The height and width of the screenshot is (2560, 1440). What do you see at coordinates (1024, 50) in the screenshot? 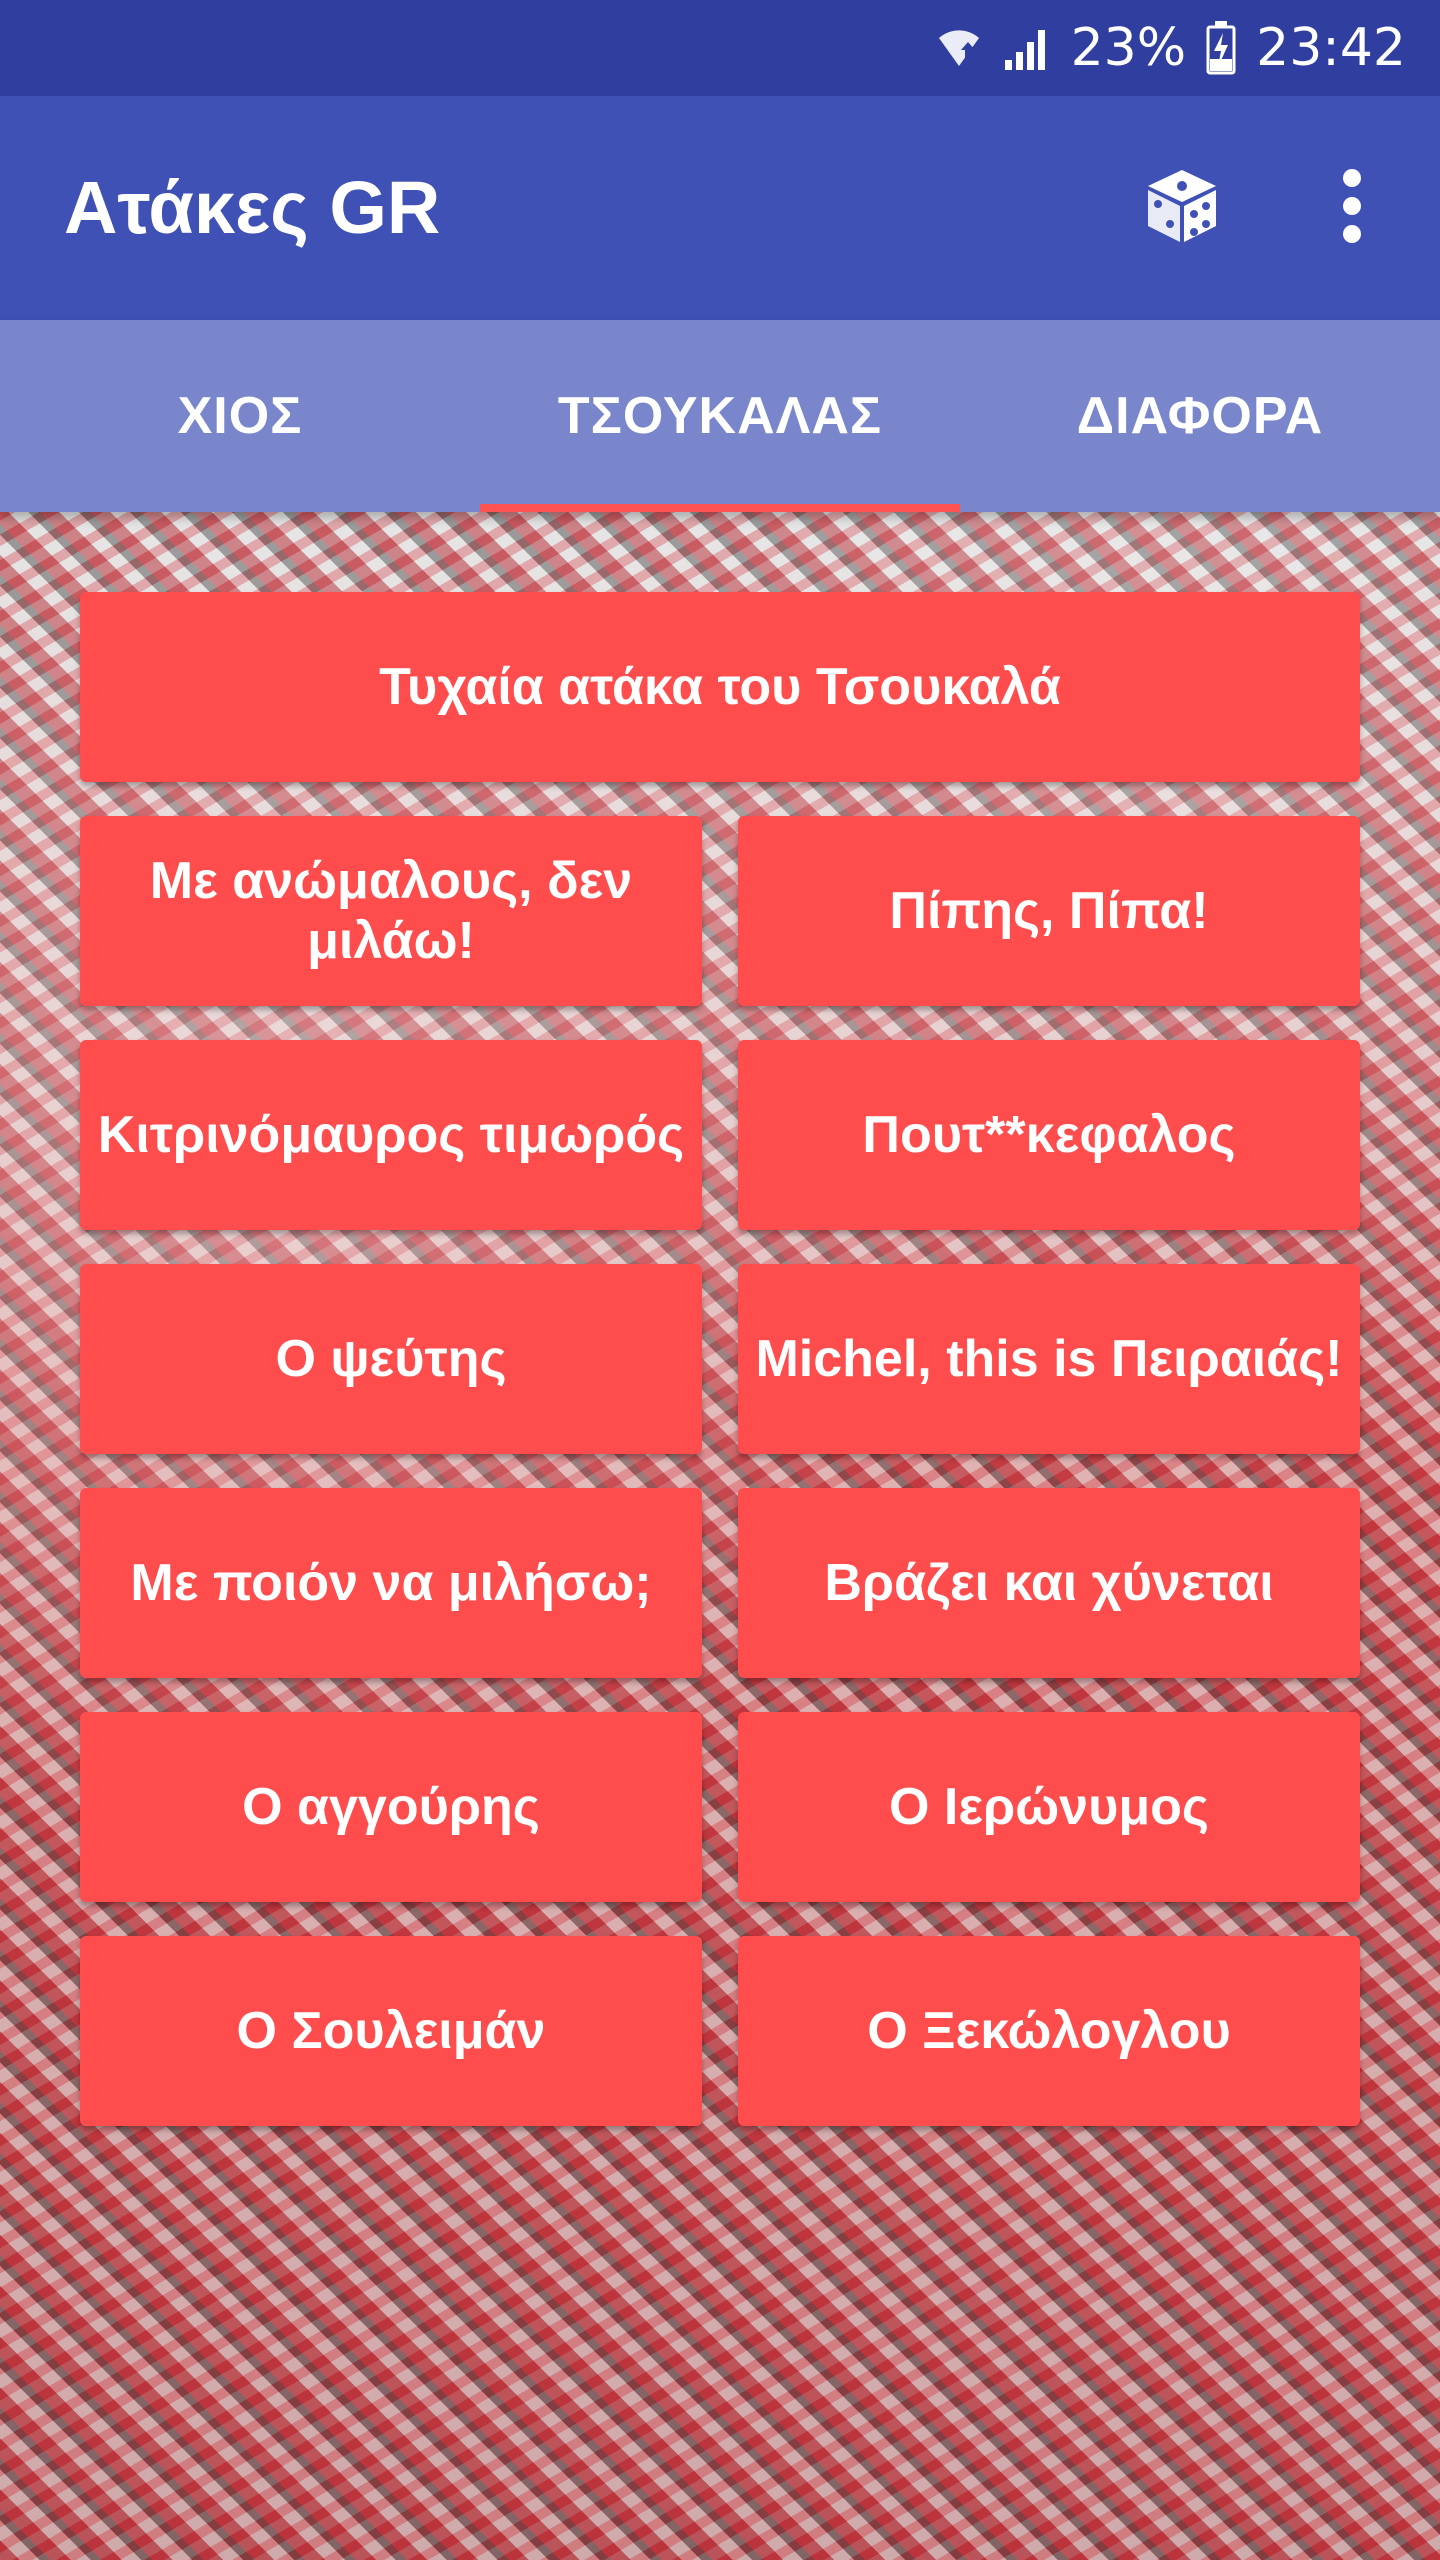
I see `signal-icon` at bounding box center [1024, 50].